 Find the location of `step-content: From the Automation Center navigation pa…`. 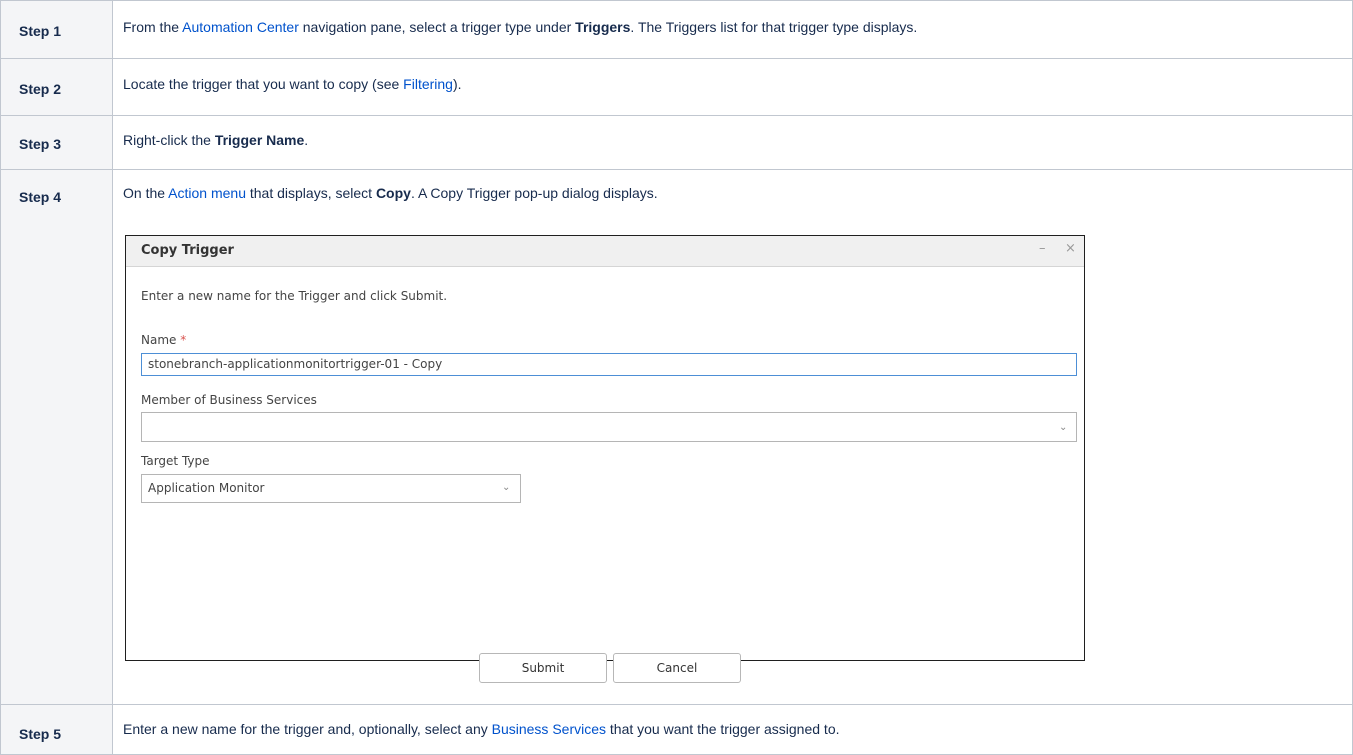

step-content: From the Automation Center navigation pa… is located at coordinates (732, 29).